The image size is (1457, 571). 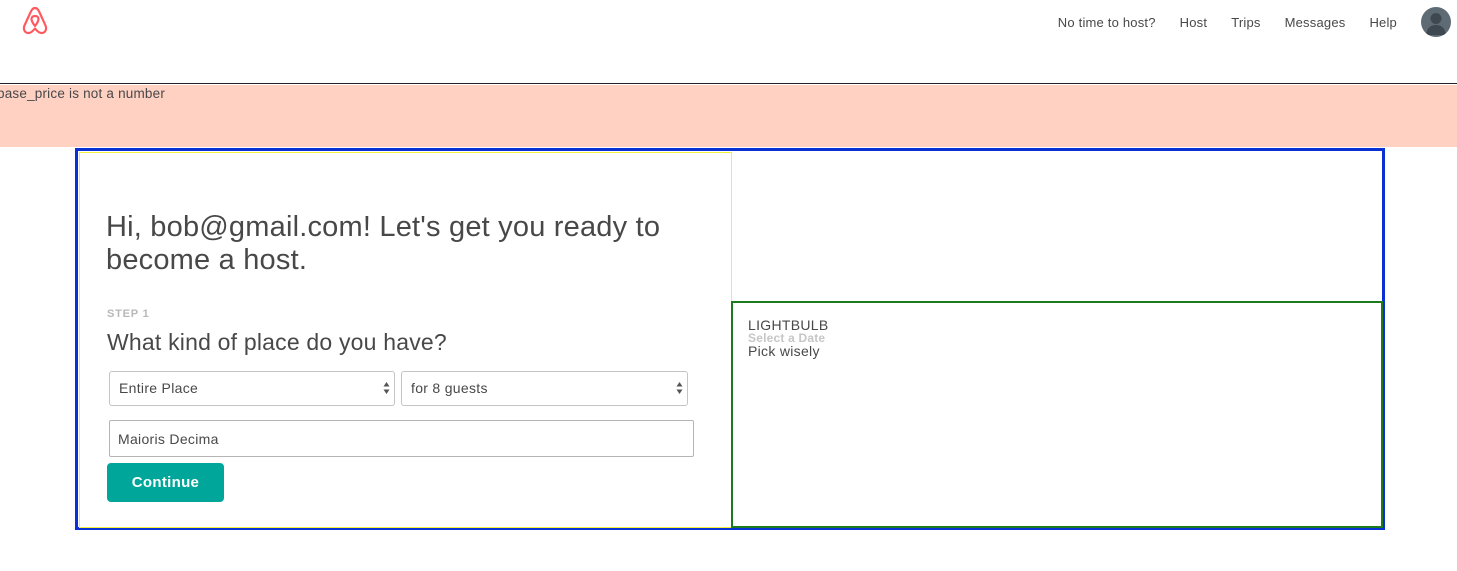 I want to click on nav-messages: Messages, so click(x=1315, y=22).